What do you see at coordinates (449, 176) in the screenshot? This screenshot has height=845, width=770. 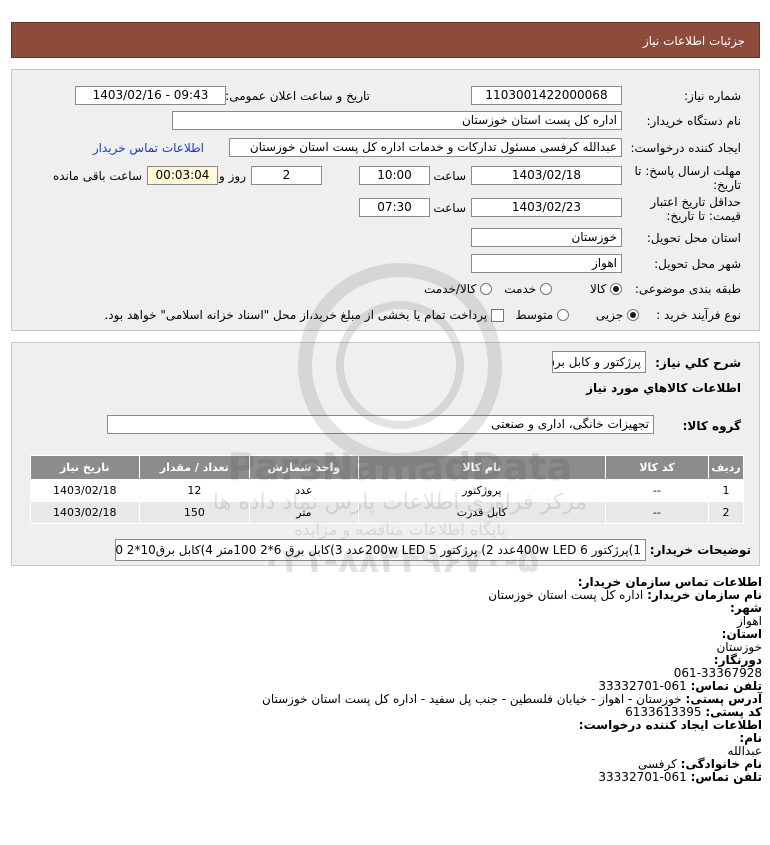 I see `deadline-time-label: ساعت` at bounding box center [449, 176].